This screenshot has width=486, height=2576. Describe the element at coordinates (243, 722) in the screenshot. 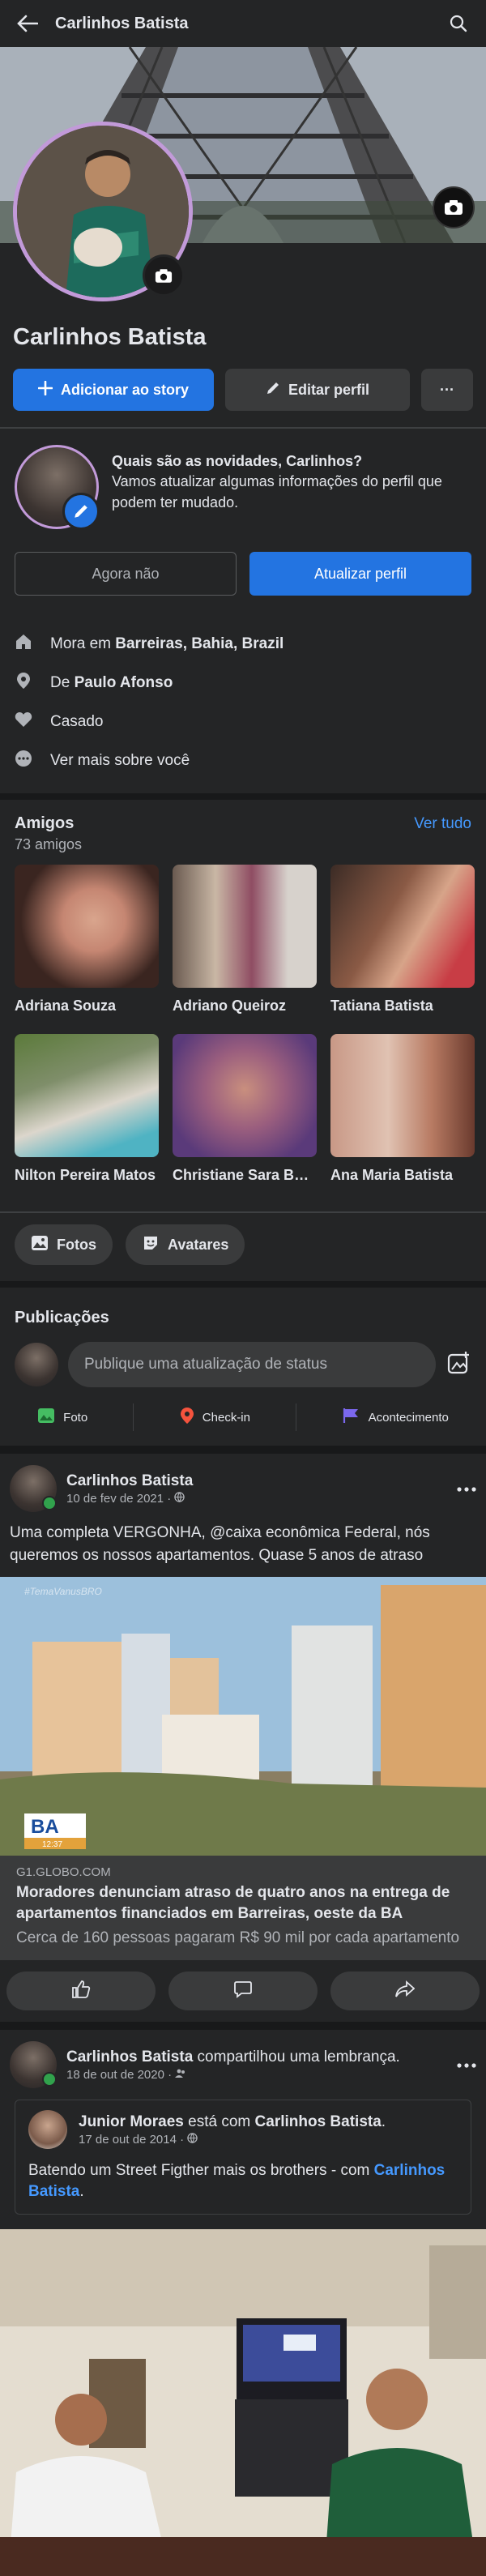

I see `relationship-row: Casado` at that location.